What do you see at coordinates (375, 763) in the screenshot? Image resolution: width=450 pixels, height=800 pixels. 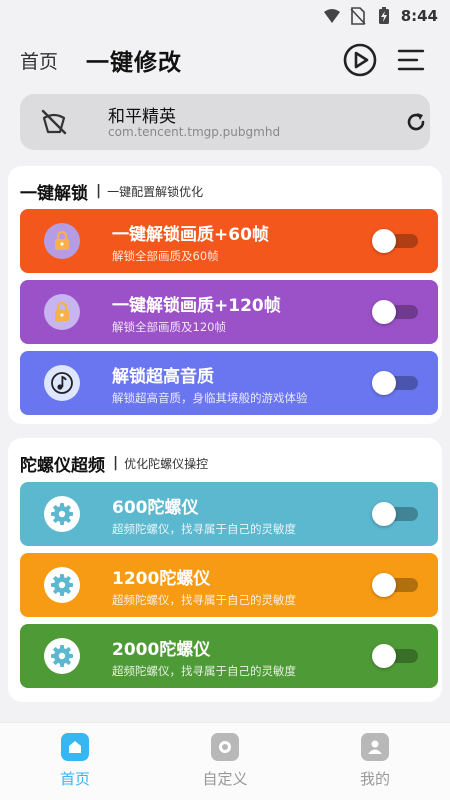 I see `tab-profile: 我的` at bounding box center [375, 763].